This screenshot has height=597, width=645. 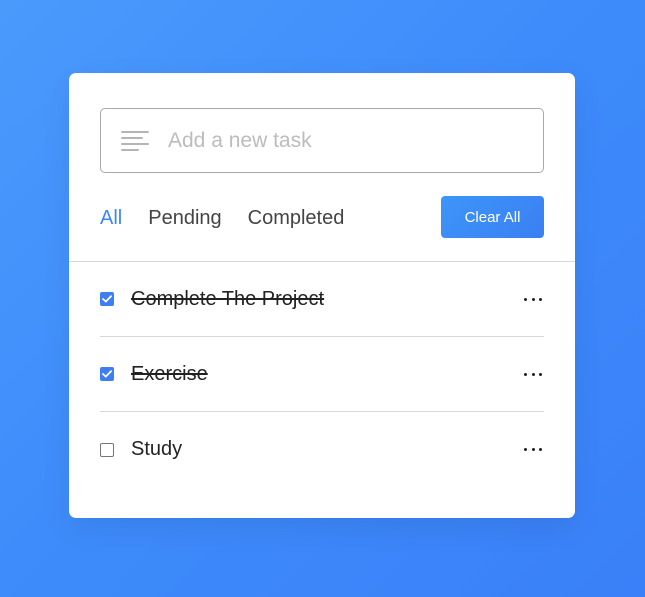 I want to click on filter-pending: Pending, so click(x=184, y=218).